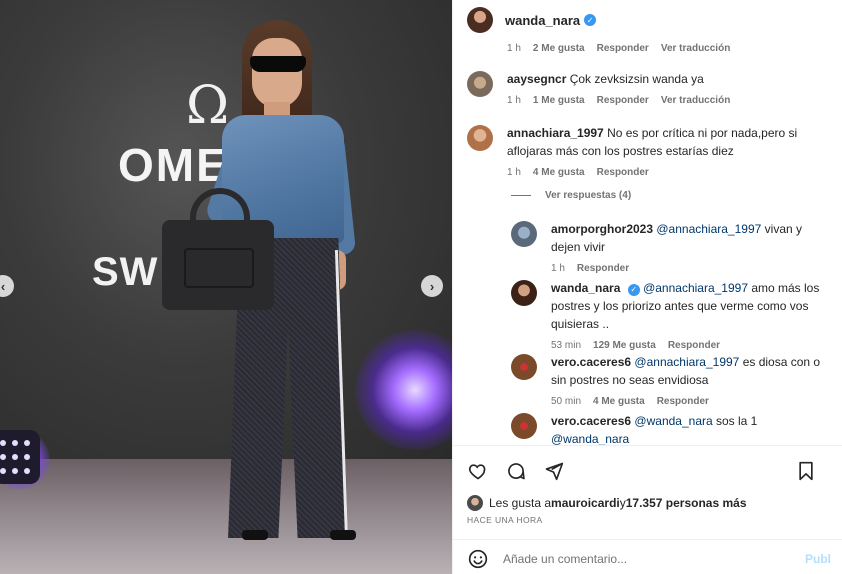 The height and width of the screenshot is (574, 842). What do you see at coordinates (542, 20) in the screenshot?
I see `post-author-username: wanda_nara` at bounding box center [542, 20].